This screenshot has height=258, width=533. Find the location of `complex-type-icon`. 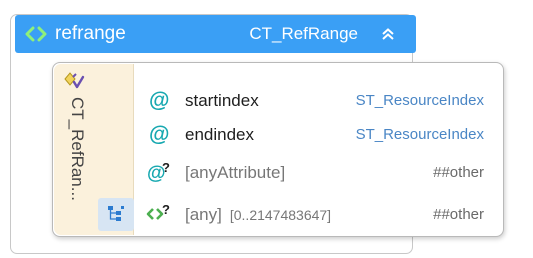

complex-type-icon is located at coordinates (74, 80).